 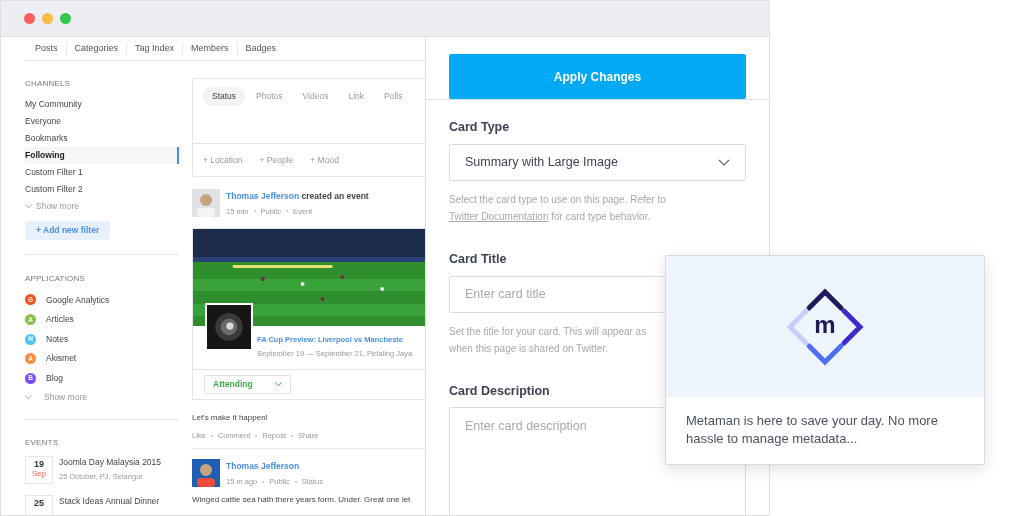 What do you see at coordinates (261, 48) in the screenshot?
I see `nav-tab: Badges` at bounding box center [261, 48].